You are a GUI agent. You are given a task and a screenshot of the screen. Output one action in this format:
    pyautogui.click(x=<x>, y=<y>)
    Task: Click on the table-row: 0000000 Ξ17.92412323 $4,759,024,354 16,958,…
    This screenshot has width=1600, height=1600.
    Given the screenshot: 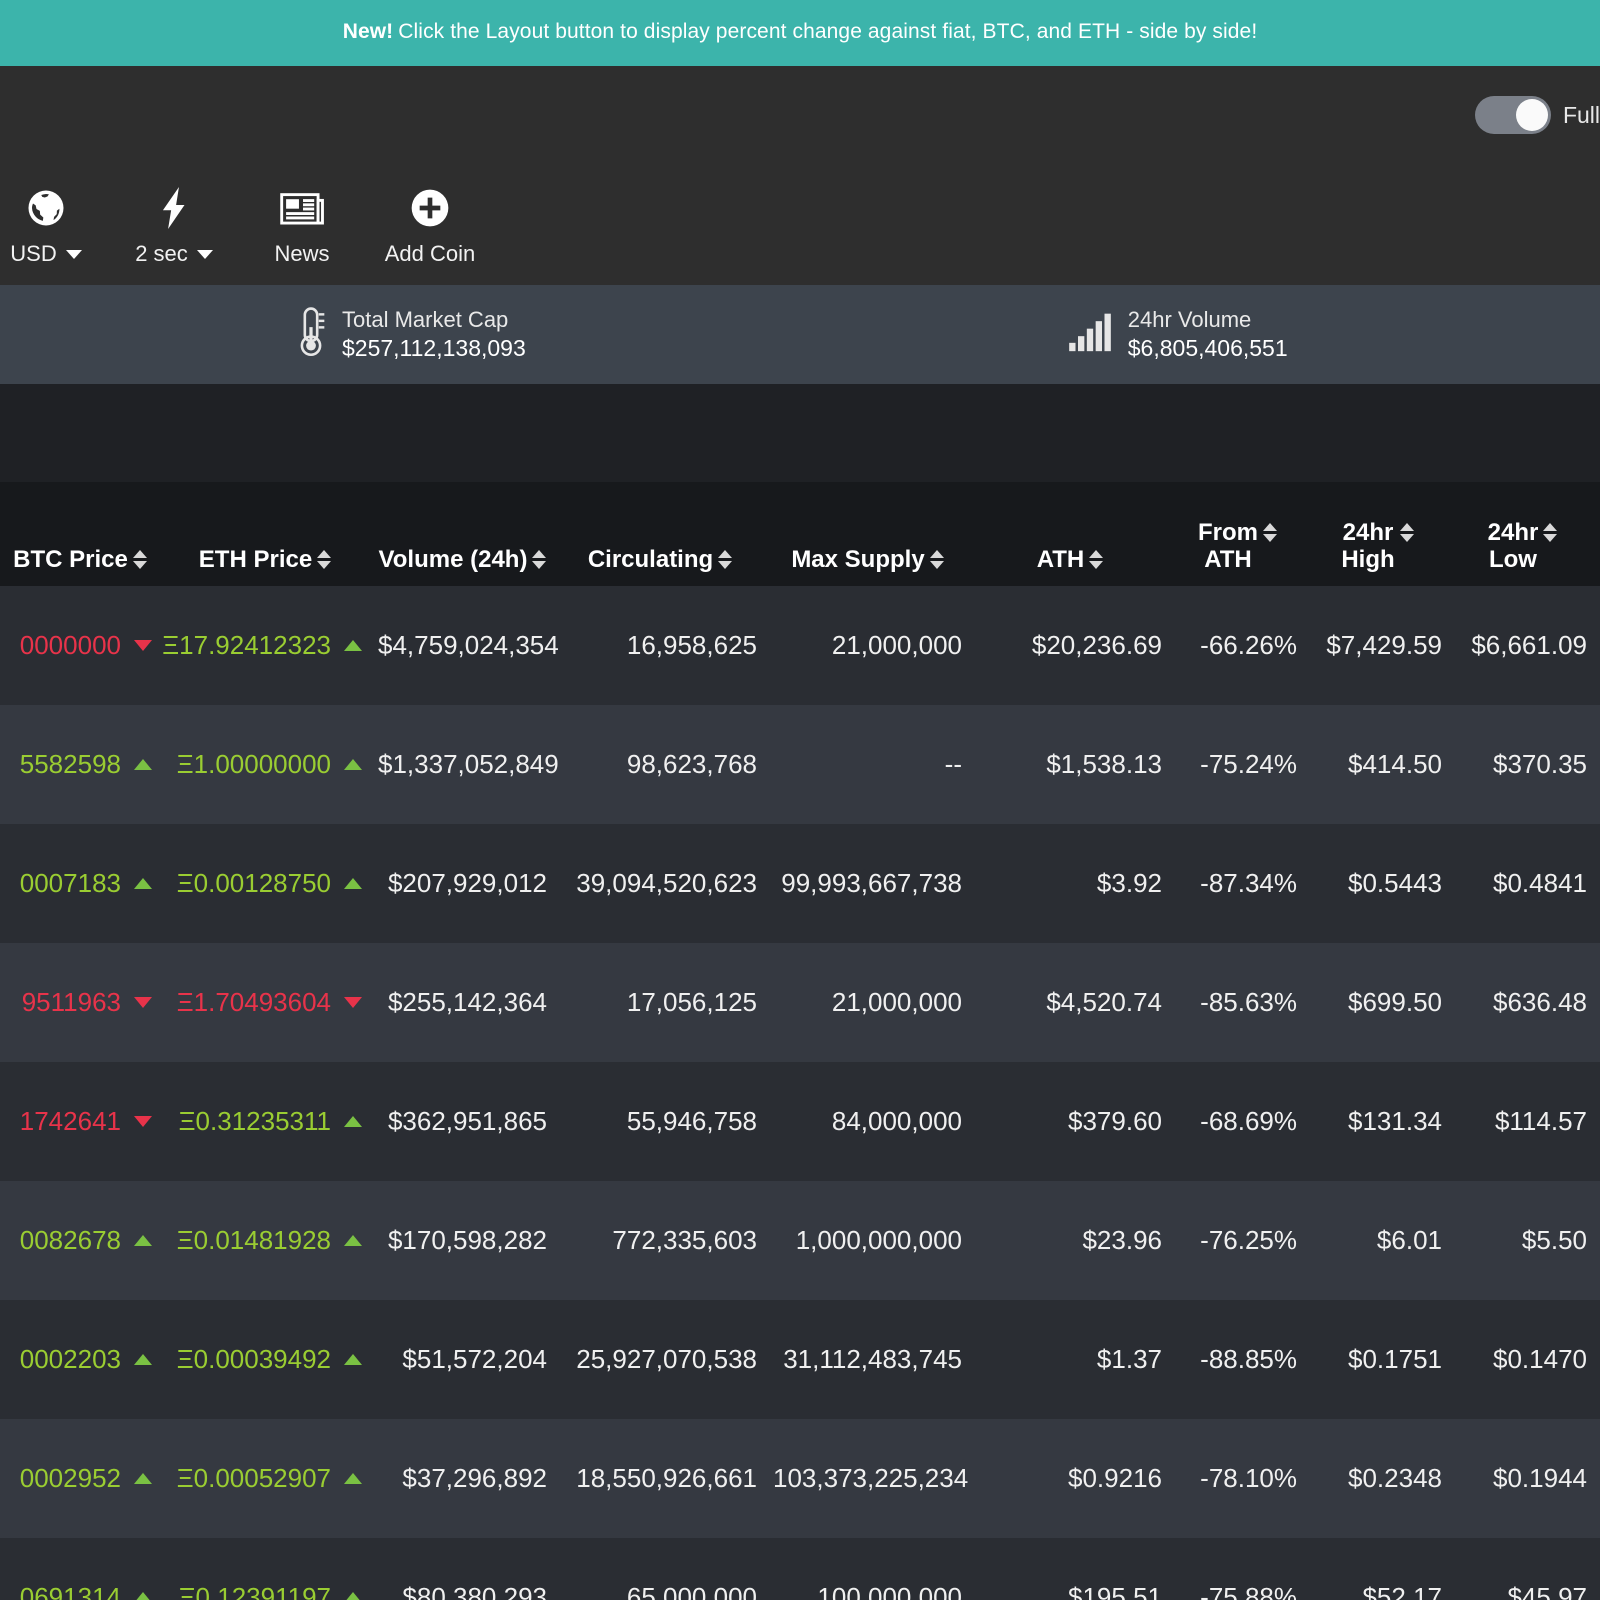 What is the action you would take?
    pyautogui.click(x=800, y=645)
    